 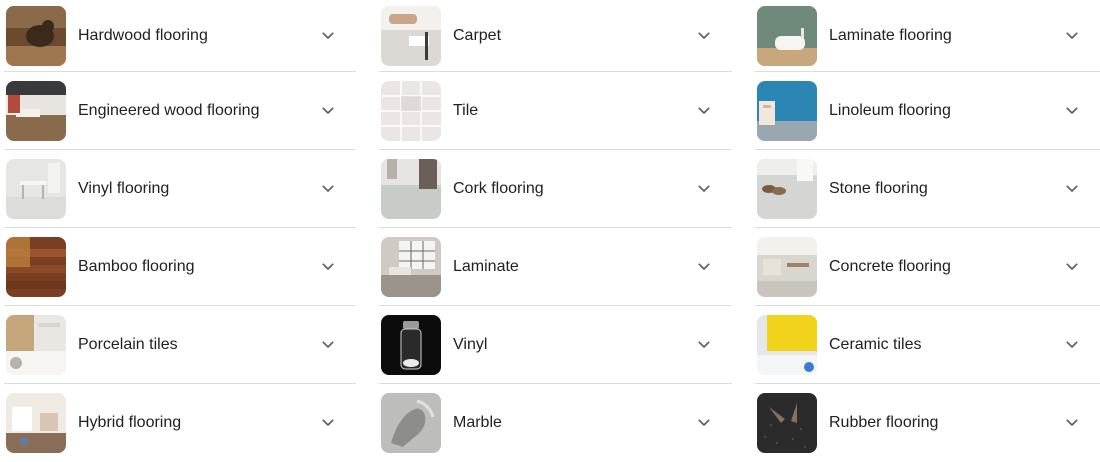 I want to click on thumbnail-white-tiles, so click(x=411, y=110).